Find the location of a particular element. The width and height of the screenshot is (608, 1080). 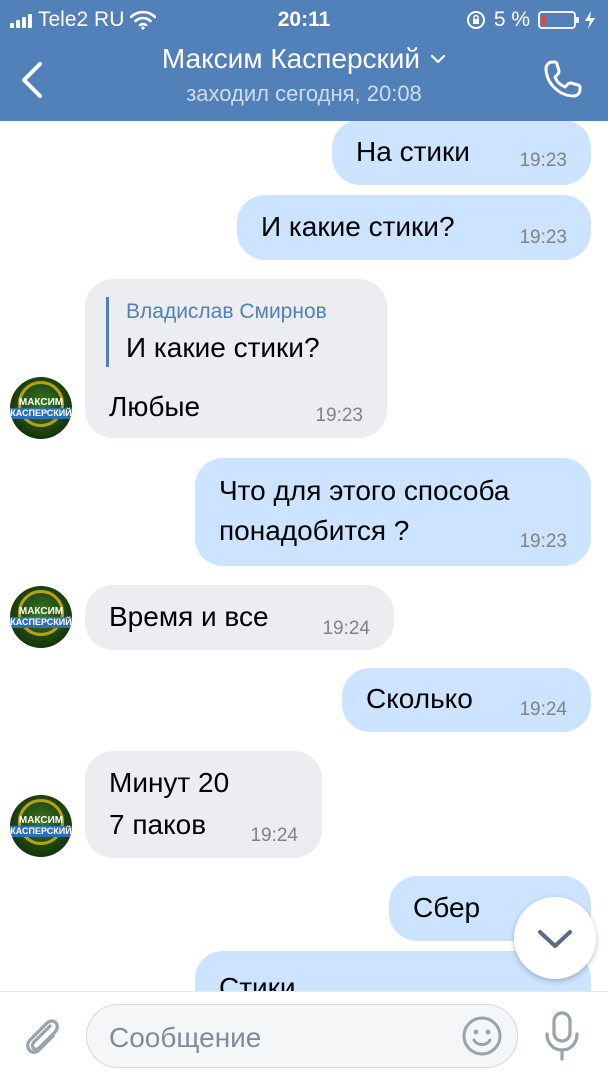

status-bar: Tele2 RU 20:11 5 % is located at coordinates (304, 20).